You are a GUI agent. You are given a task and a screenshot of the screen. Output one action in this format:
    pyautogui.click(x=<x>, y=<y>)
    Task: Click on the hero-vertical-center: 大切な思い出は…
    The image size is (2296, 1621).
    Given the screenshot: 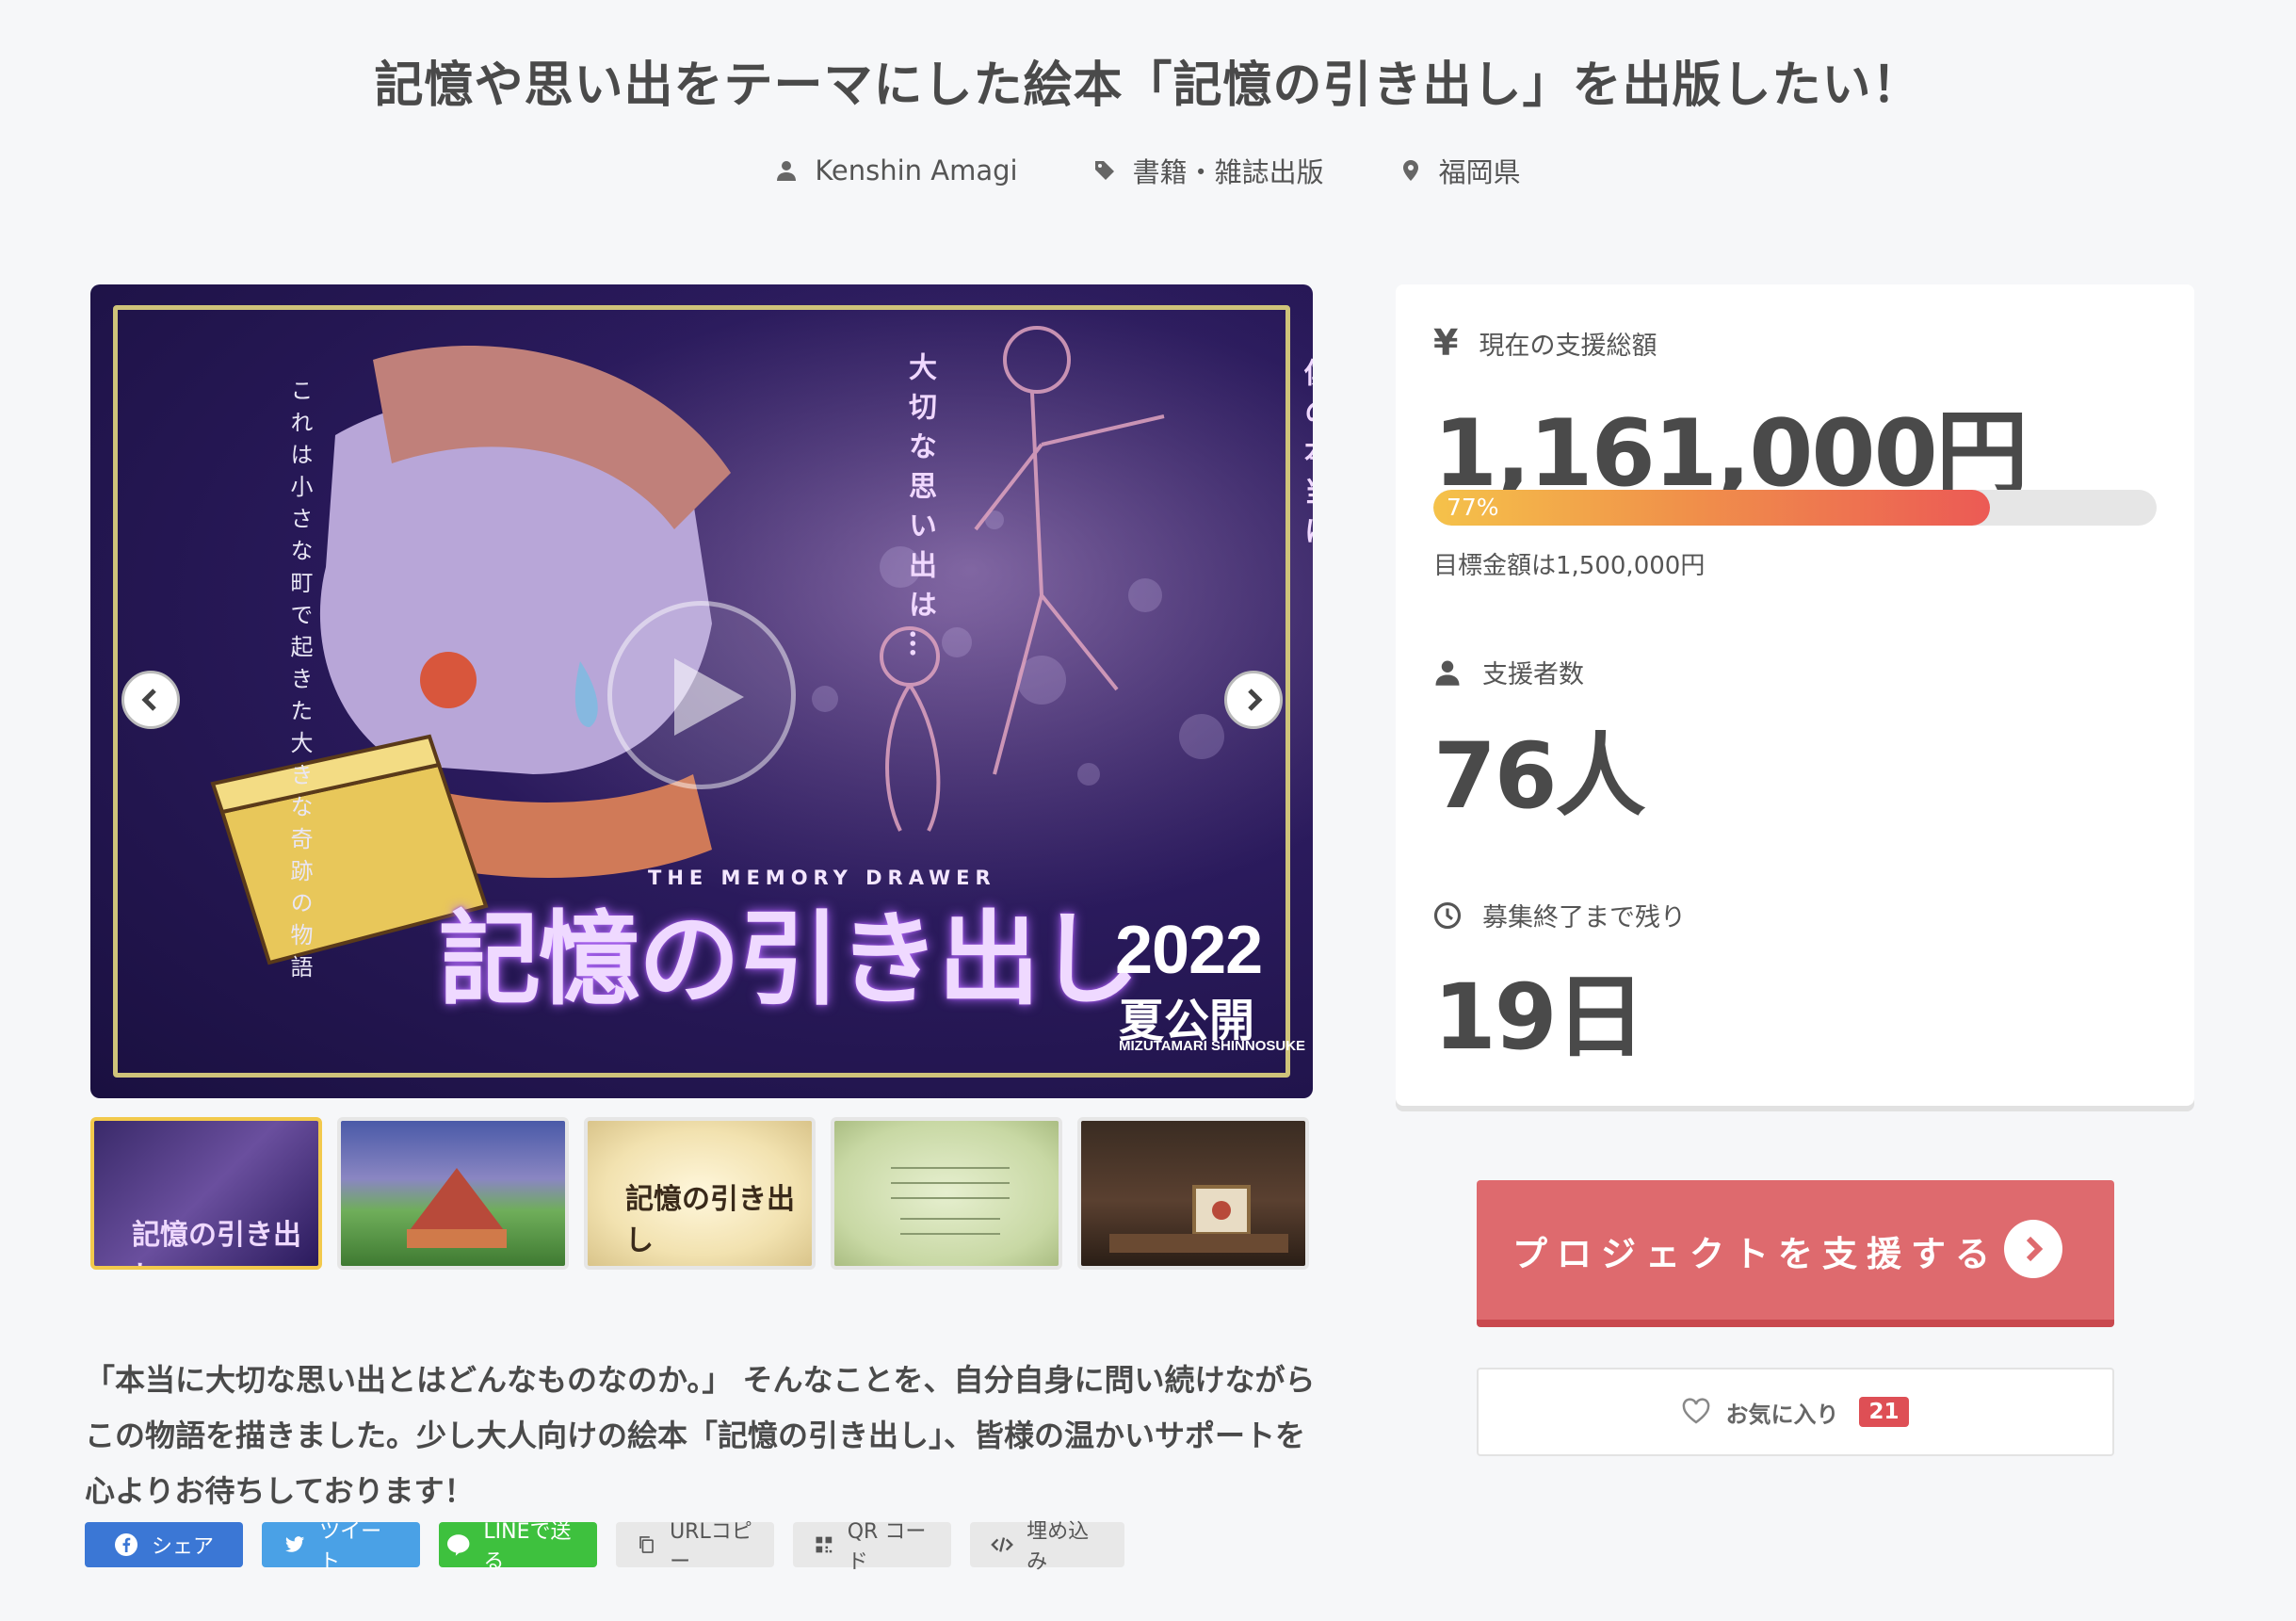 What is the action you would take?
    pyautogui.click(x=919, y=510)
    